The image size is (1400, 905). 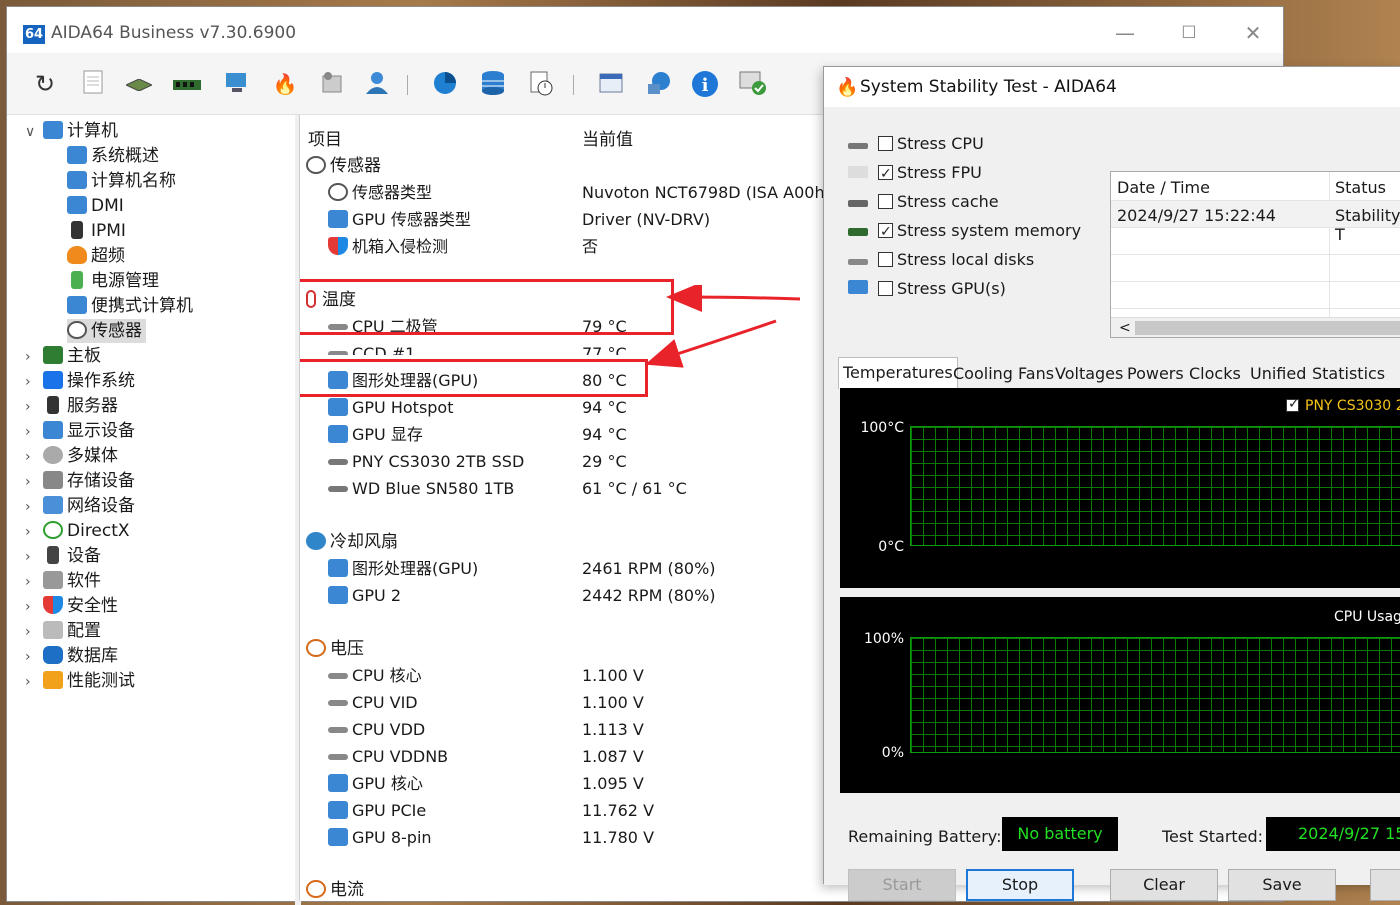 What do you see at coordinates (95, 206) in the screenshot?
I see `tree-item-dmi: DMI` at bounding box center [95, 206].